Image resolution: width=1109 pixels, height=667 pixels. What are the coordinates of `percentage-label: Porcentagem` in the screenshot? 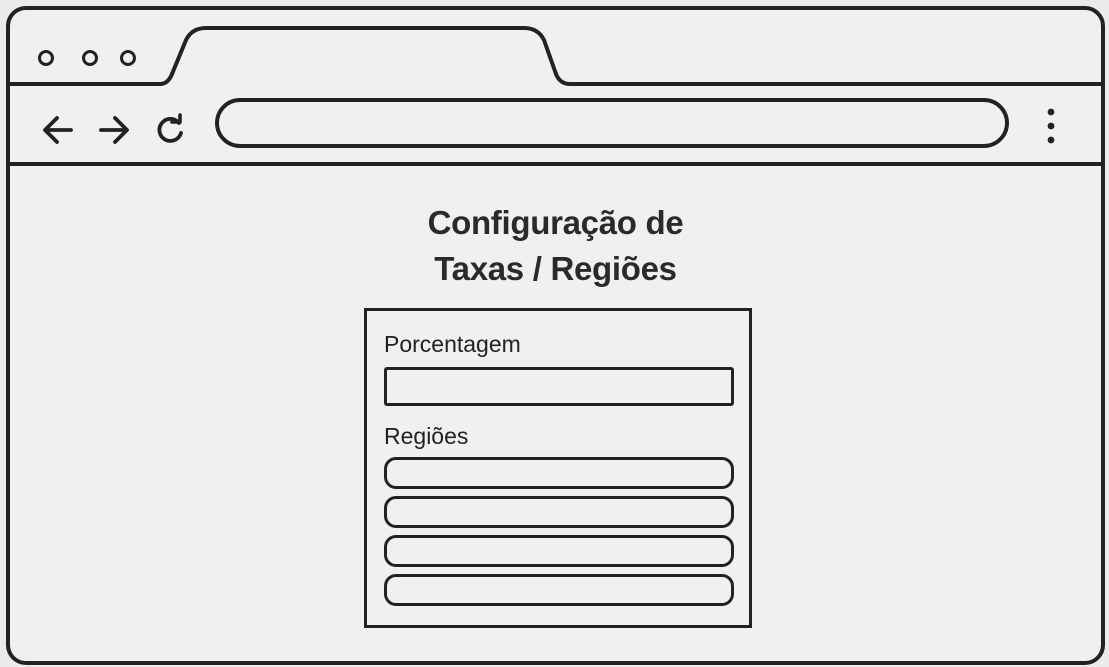 It's located at (452, 344).